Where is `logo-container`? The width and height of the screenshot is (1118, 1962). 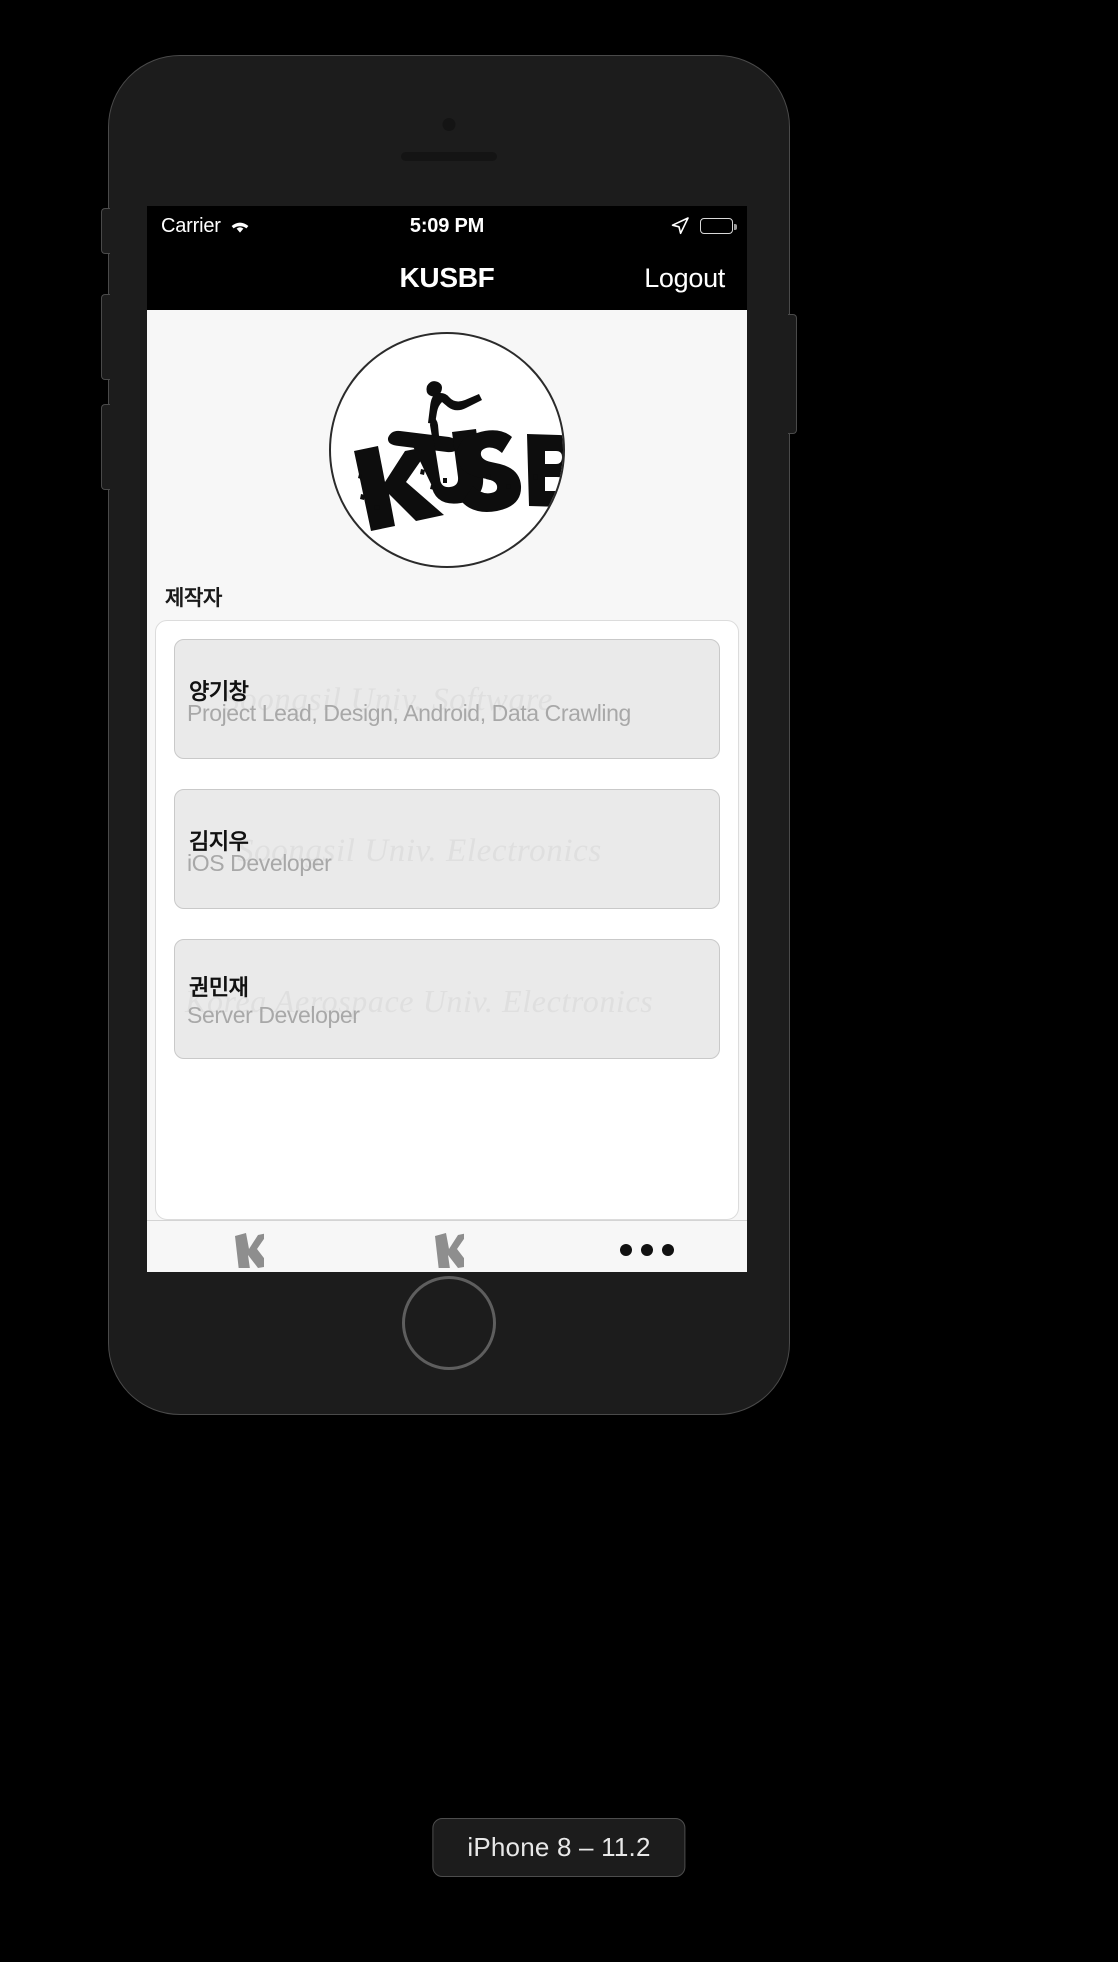 logo-container is located at coordinates (447, 439).